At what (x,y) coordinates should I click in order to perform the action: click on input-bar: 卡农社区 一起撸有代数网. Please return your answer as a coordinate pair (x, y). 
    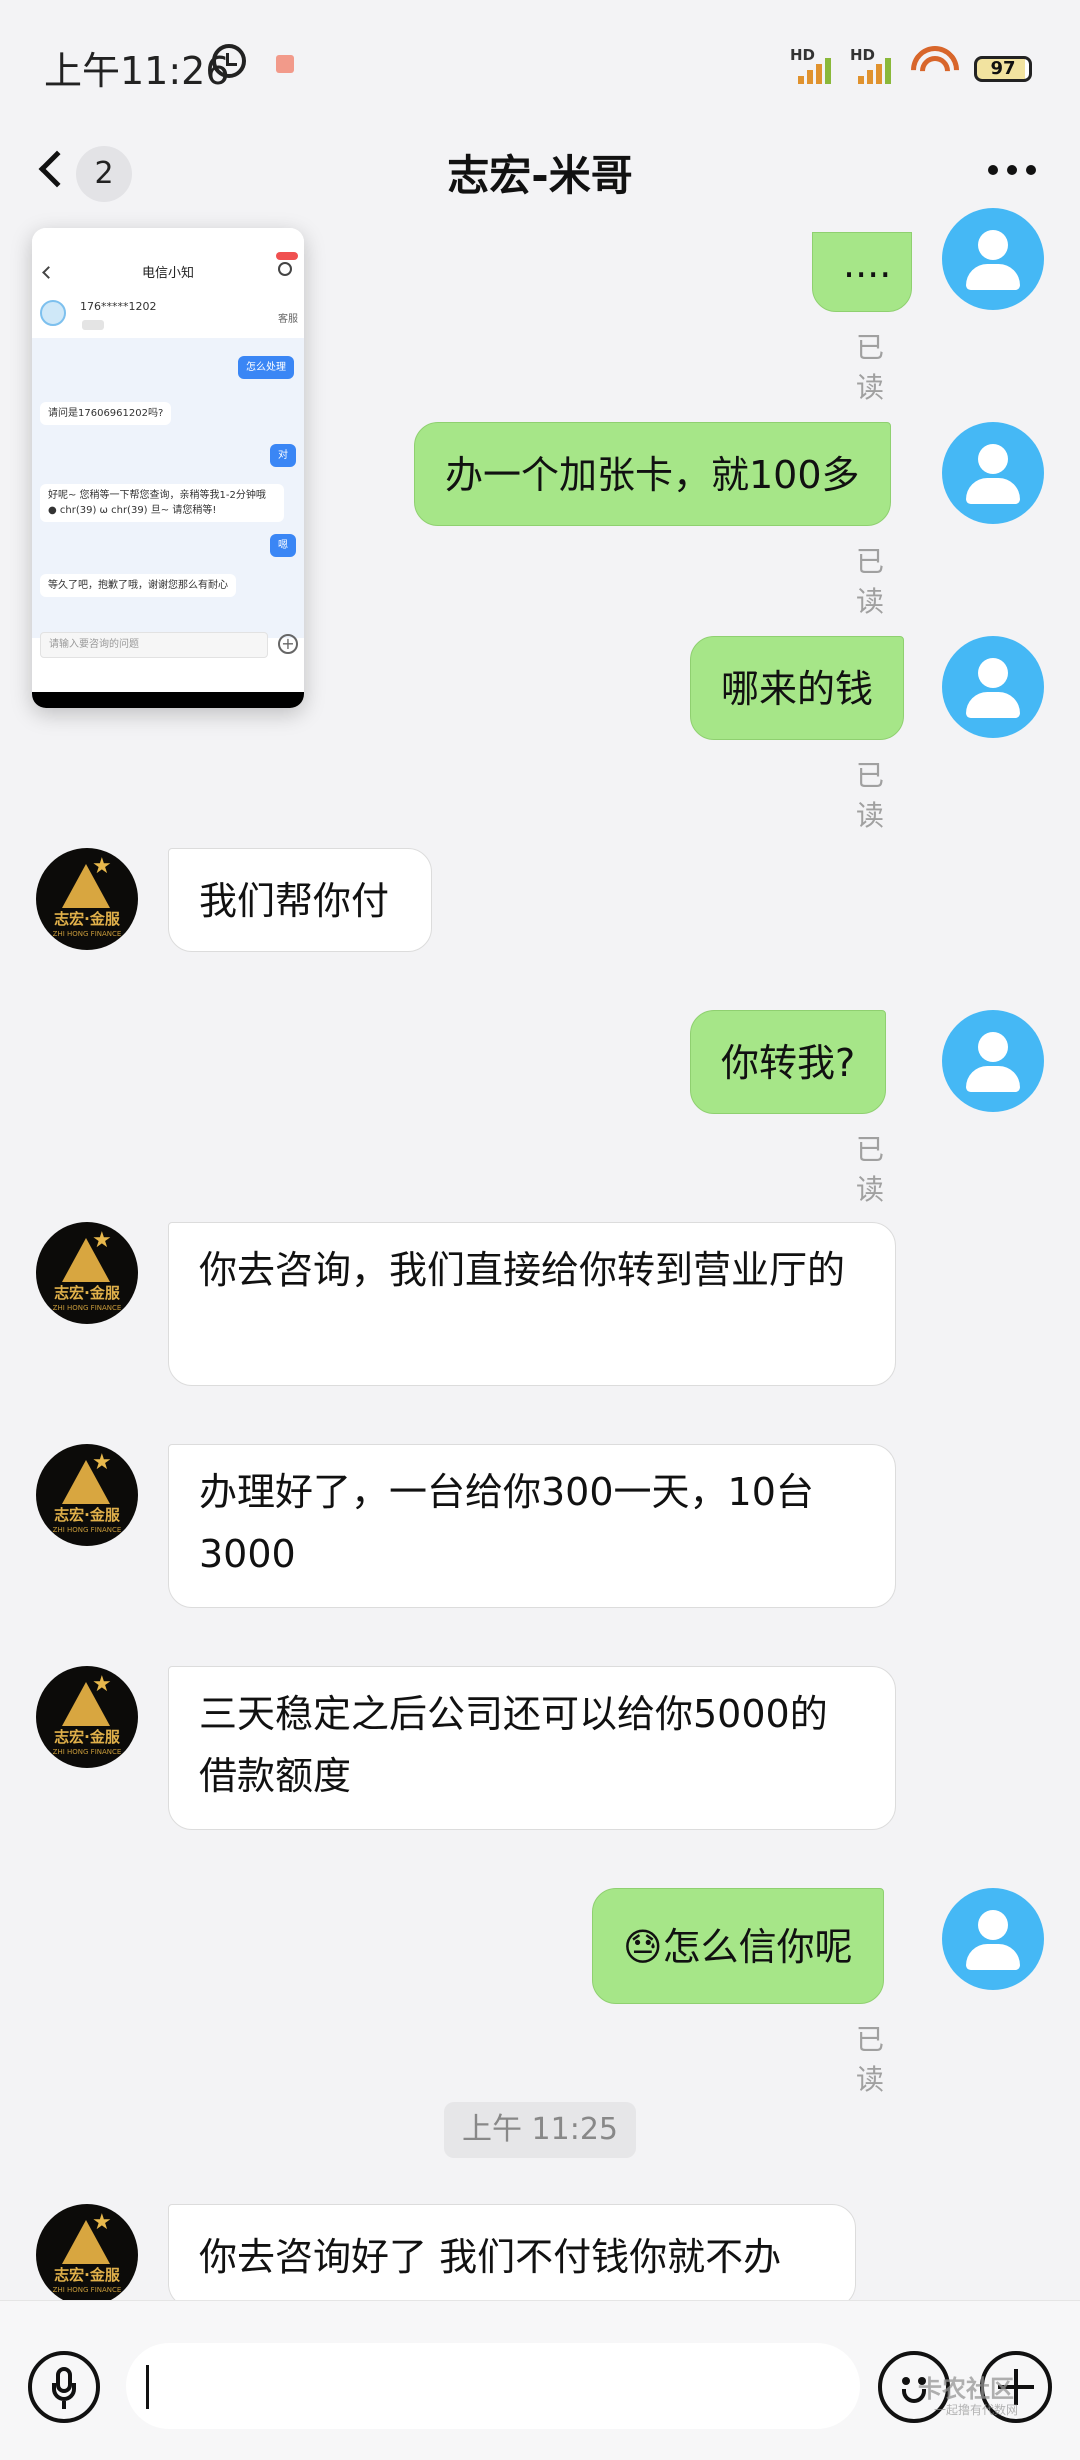
    Looking at the image, I should click on (540, 2380).